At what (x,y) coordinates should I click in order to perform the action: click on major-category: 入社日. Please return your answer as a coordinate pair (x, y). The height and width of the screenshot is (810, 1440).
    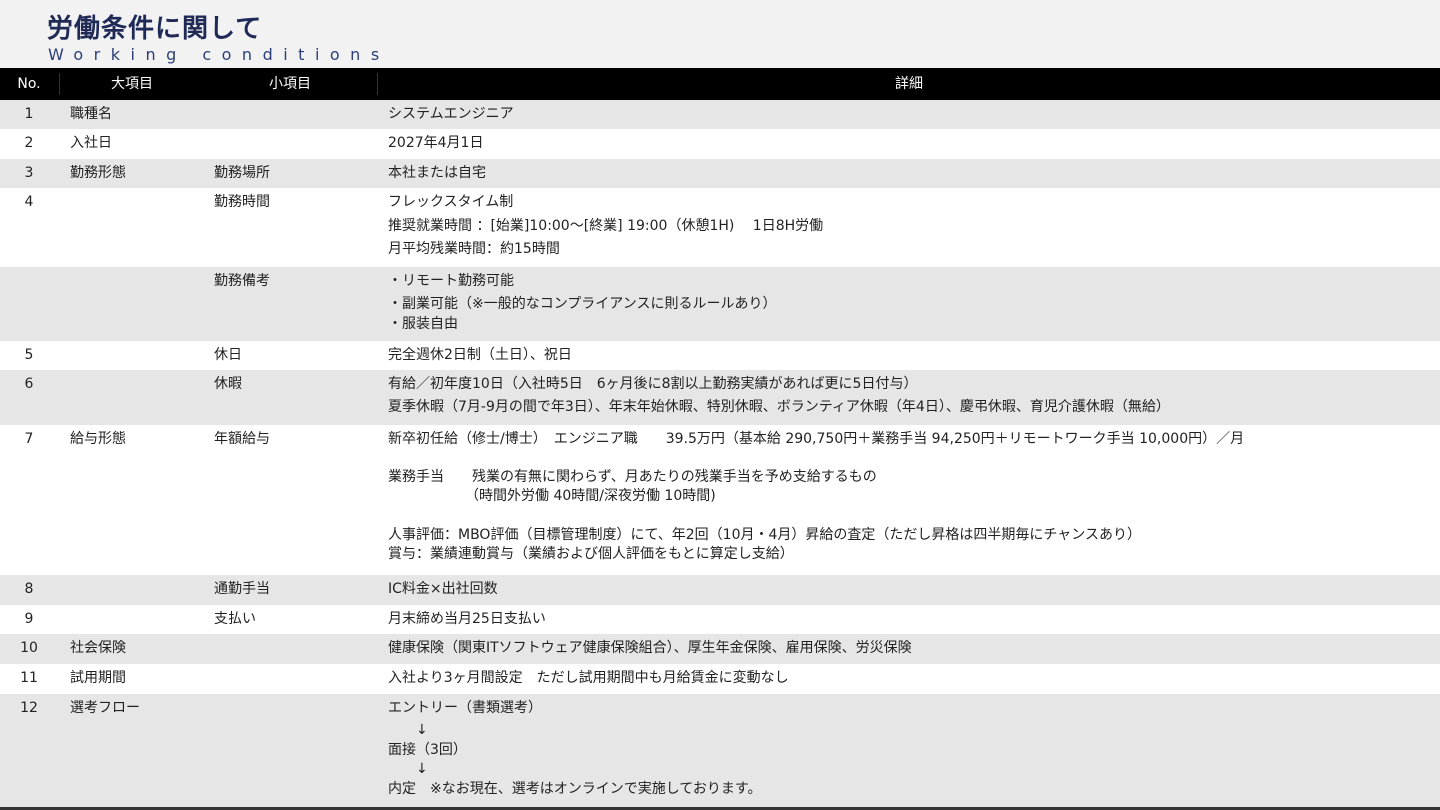
    Looking at the image, I should click on (91, 143).